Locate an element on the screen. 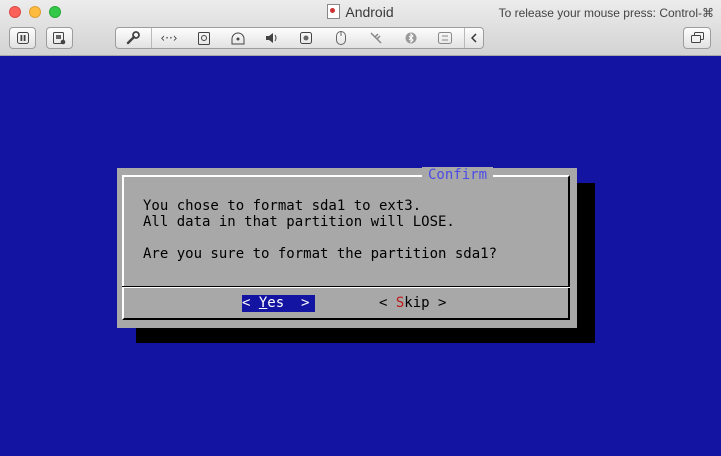 The height and width of the screenshot is (456, 721). restore-window-icon is located at coordinates (697, 37).